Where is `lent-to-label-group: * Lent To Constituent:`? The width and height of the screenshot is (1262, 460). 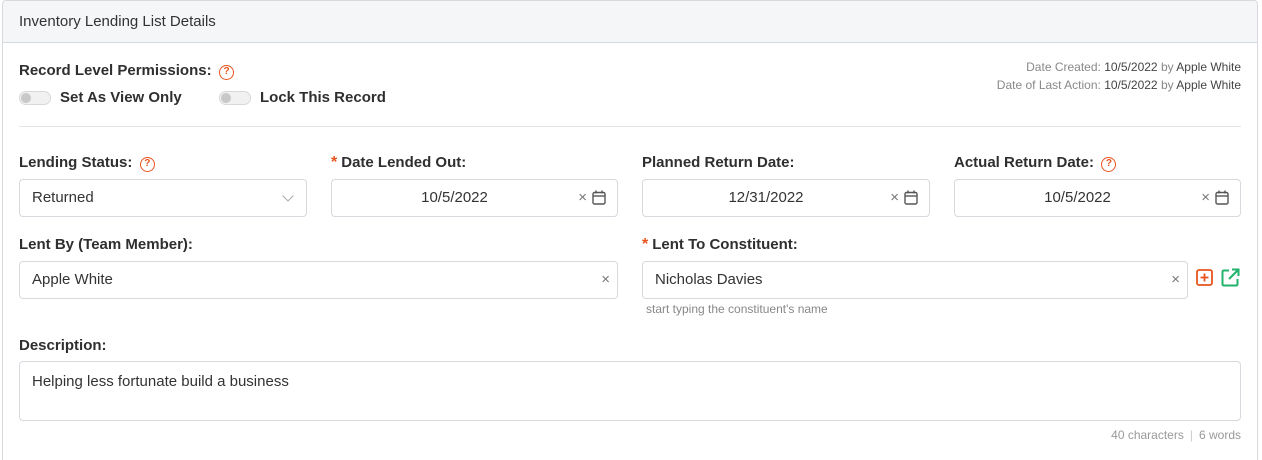
lent-to-label-group: * Lent To Constituent: is located at coordinates (720, 245).